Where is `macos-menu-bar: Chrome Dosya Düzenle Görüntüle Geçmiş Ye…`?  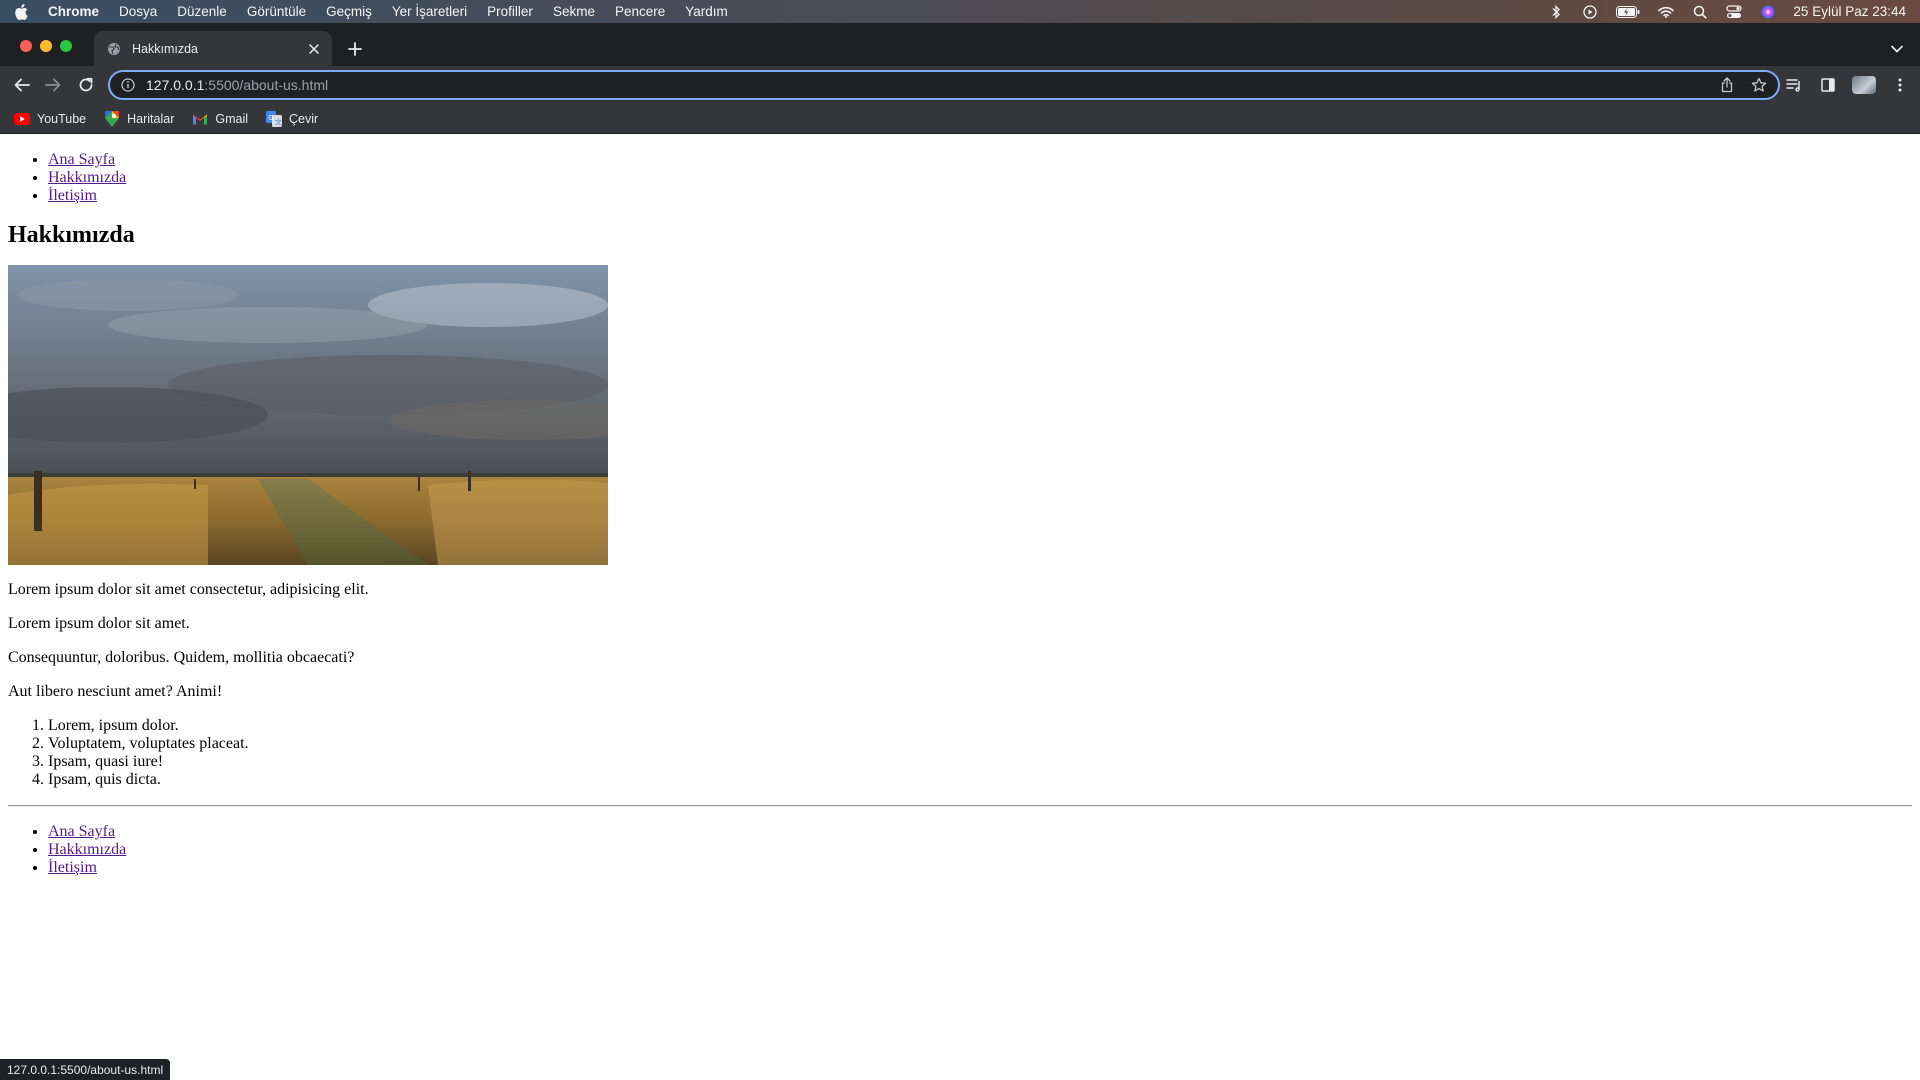 macos-menu-bar: Chrome Dosya Düzenle Görüntüle Geçmiş Ye… is located at coordinates (960, 11).